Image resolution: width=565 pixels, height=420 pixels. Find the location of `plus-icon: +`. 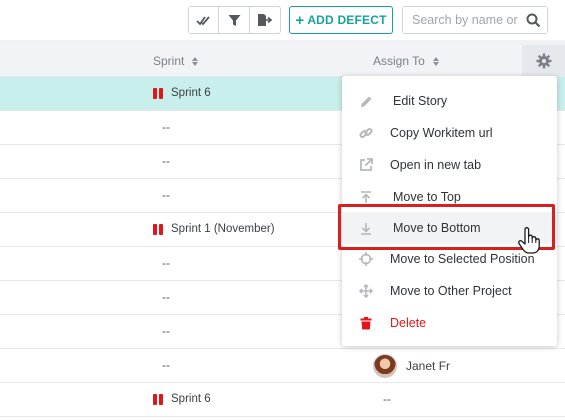

plus-icon: + is located at coordinates (300, 20).